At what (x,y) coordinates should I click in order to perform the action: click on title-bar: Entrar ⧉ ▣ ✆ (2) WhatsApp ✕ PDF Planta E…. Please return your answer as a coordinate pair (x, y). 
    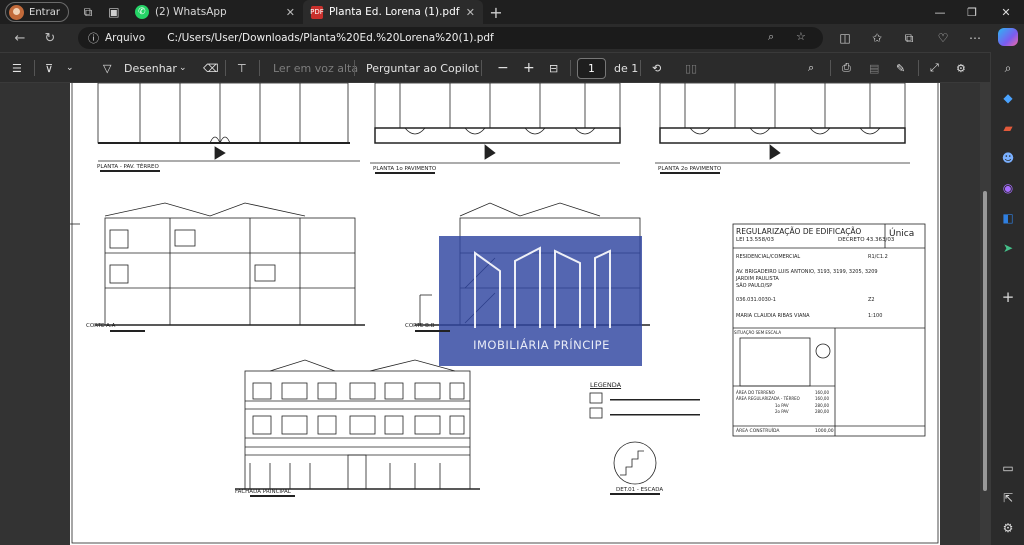
    Looking at the image, I should click on (512, 12).